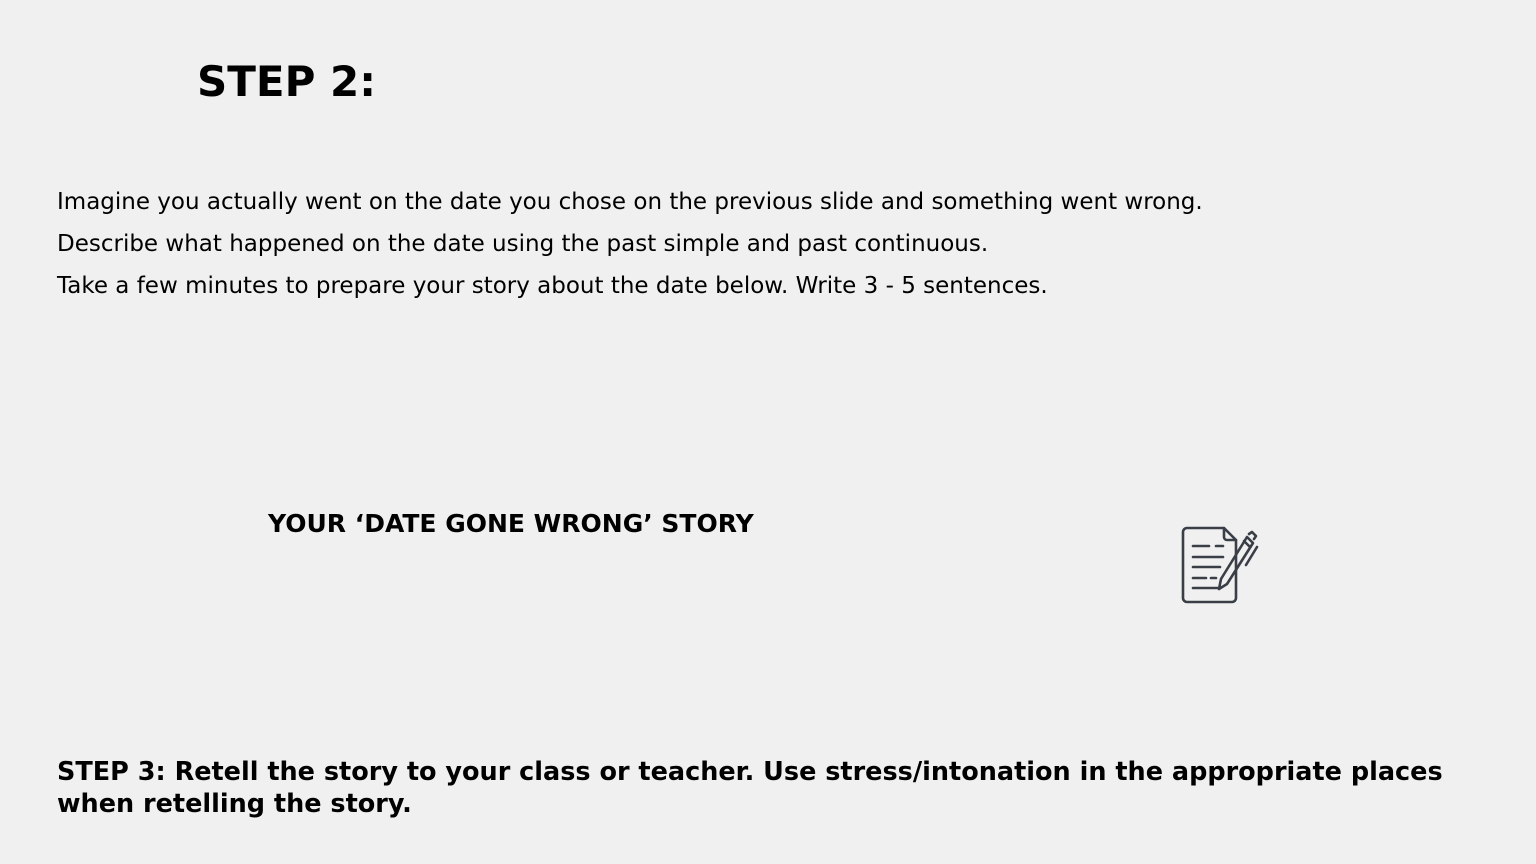 The image size is (1536, 864). What do you see at coordinates (511, 523) in the screenshot?
I see `story-heading: YOUR ‘DATE GONE WRONG’ STORY` at bounding box center [511, 523].